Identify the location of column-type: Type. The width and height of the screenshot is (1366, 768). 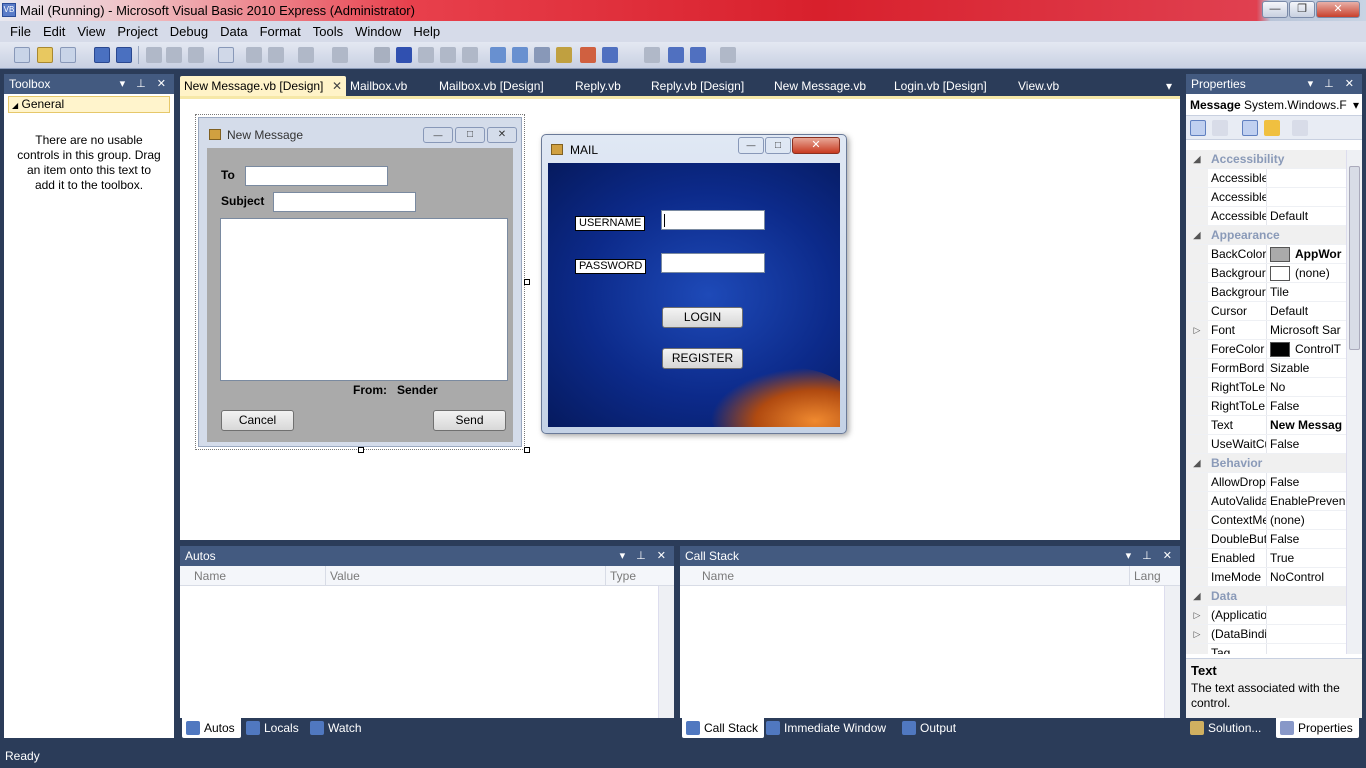
(631, 575).